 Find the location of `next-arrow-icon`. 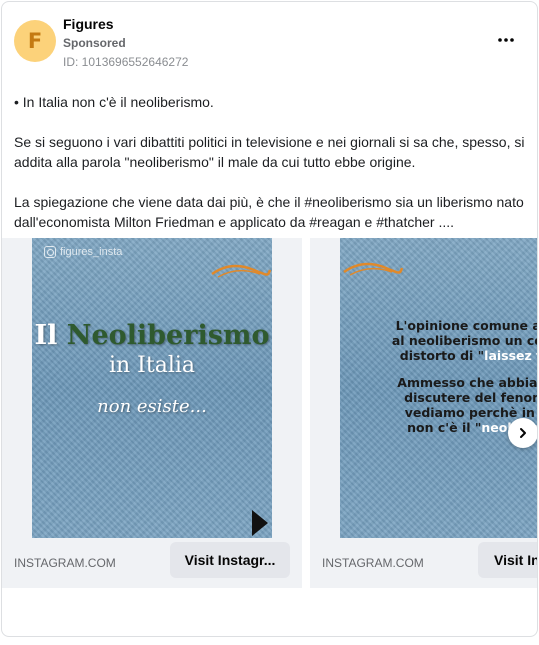

next-arrow-icon is located at coordinates (260, 523).